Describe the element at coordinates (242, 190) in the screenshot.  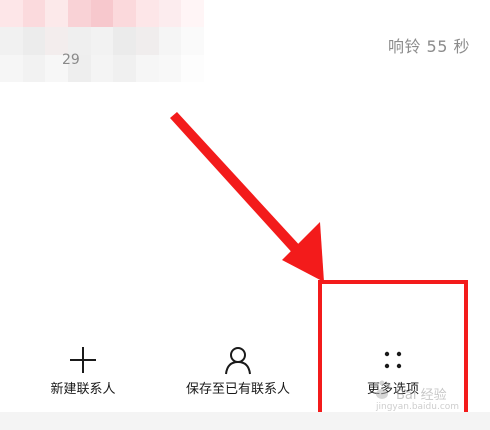
I see `arrow-shaft` at that location.